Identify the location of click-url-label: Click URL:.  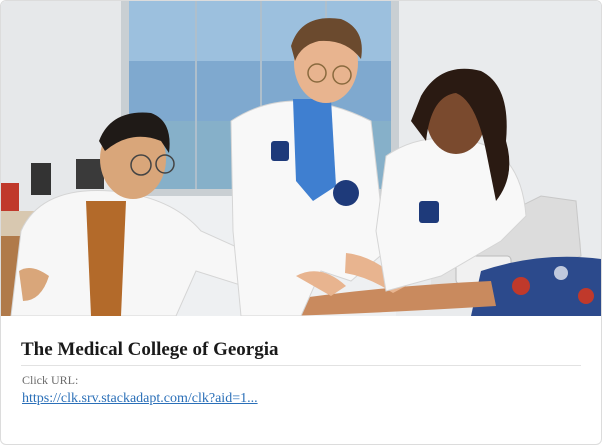
(50, 380).